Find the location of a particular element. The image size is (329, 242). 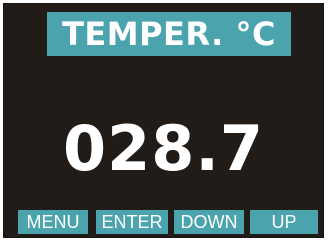

softkey-bar: MENU ENTER DOWN UP is located at coordinates (163, 222).